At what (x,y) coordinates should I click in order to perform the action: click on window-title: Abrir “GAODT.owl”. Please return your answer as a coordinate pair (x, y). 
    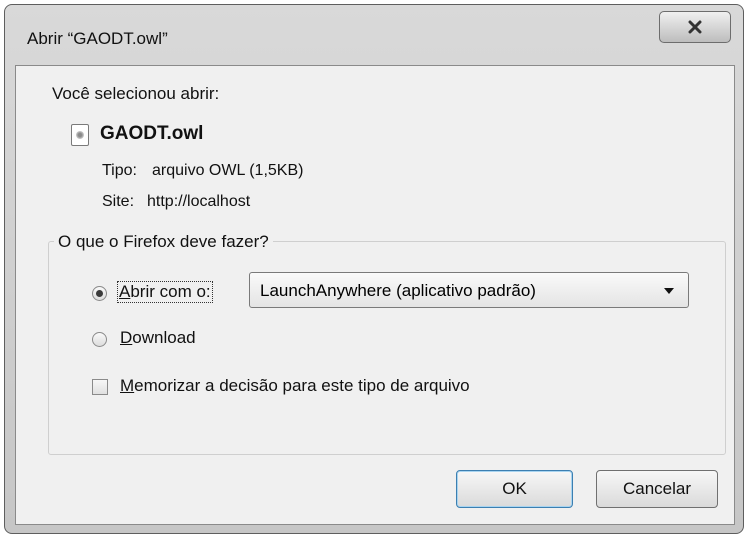
    Looking at the image, I should click on (97, 38).